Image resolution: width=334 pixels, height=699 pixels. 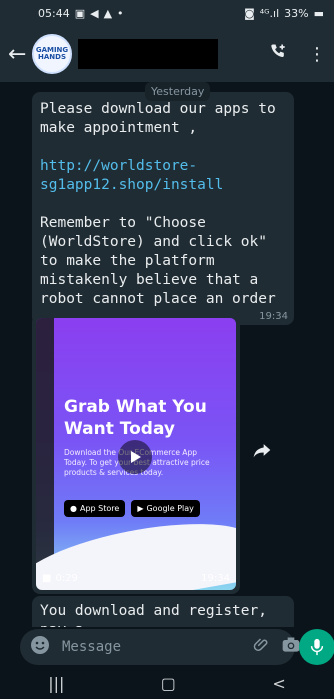 I want to click on play-icon, so click(x=136, y=457).